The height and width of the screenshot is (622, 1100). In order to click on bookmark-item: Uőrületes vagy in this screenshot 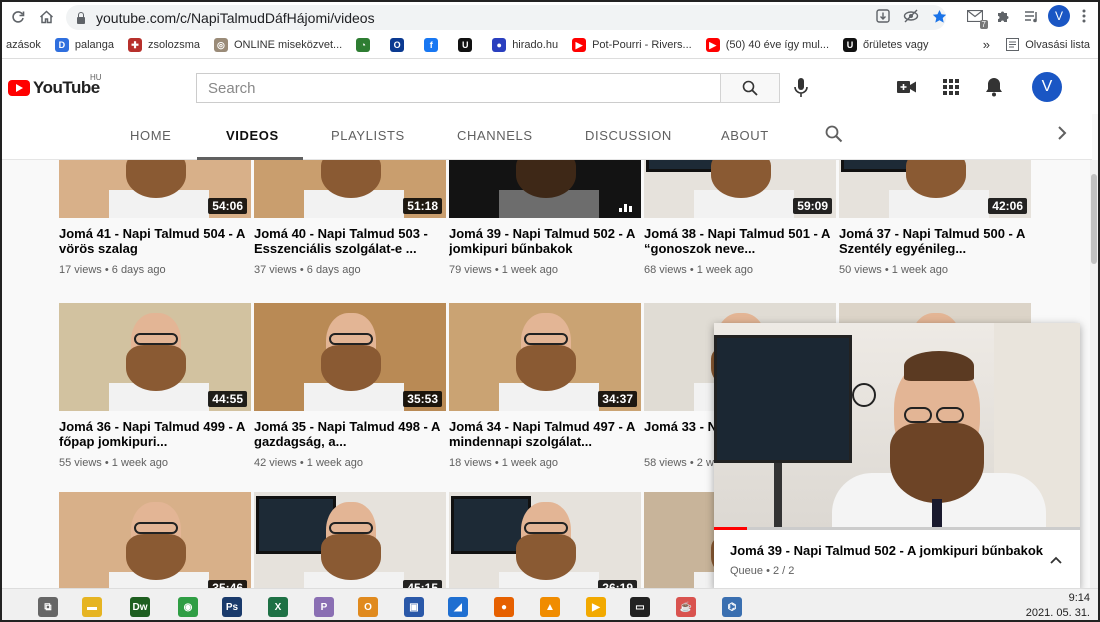, I will do `click(885, 45)`.